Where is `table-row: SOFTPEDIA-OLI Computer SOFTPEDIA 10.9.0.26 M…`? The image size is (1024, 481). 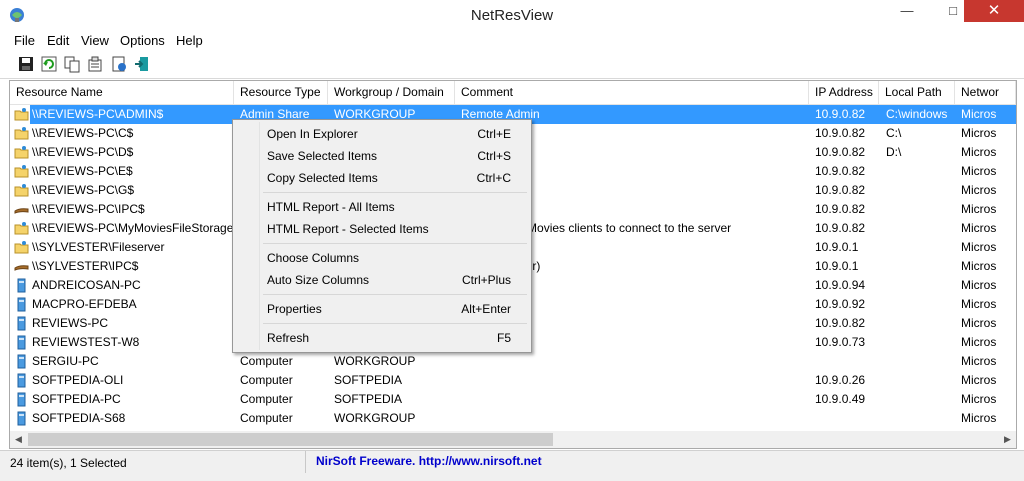 table-row: SOFTPEDIA-OLI Computer SOFTPEDIA 10.9.0.26 M… is located at coordinates (513, 380).